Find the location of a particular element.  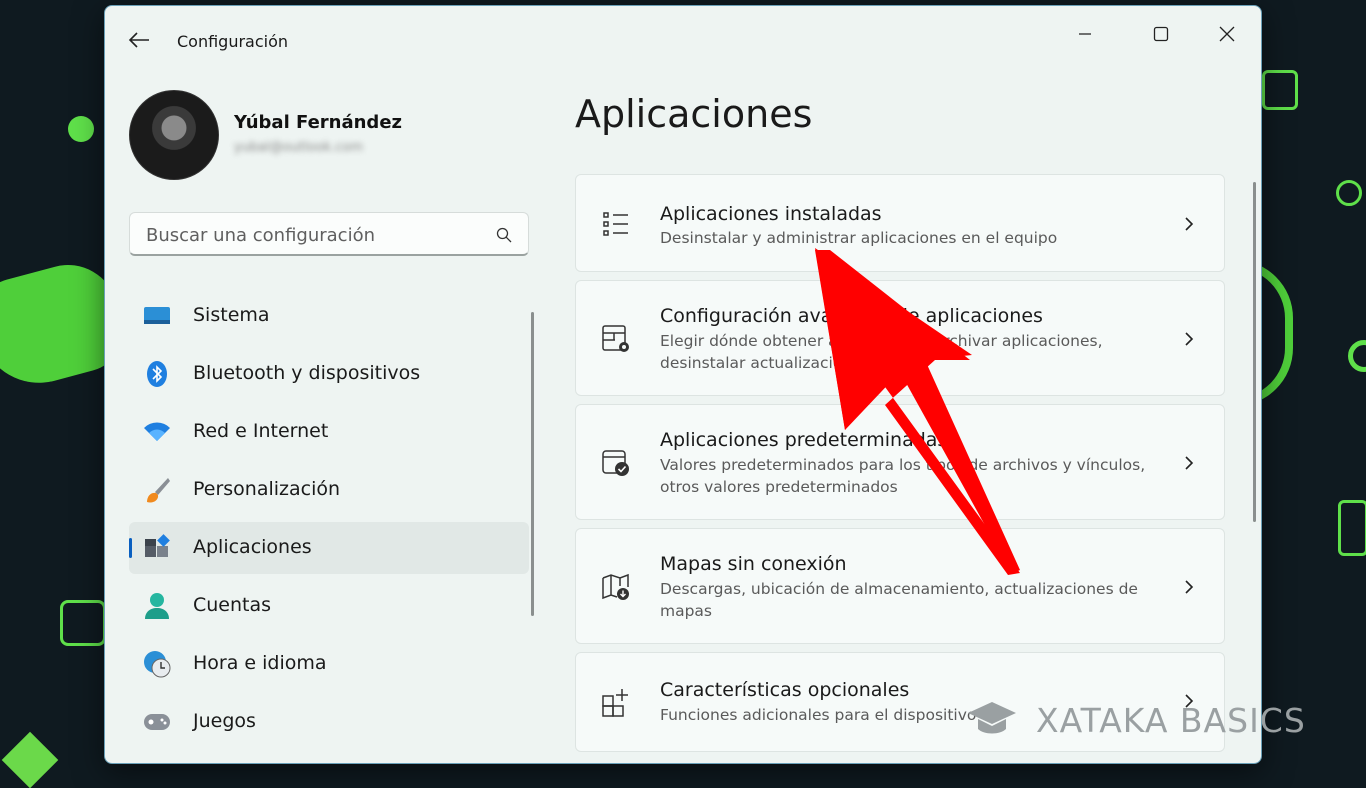

clock-globe-icon is located at coordinates (157, 664).